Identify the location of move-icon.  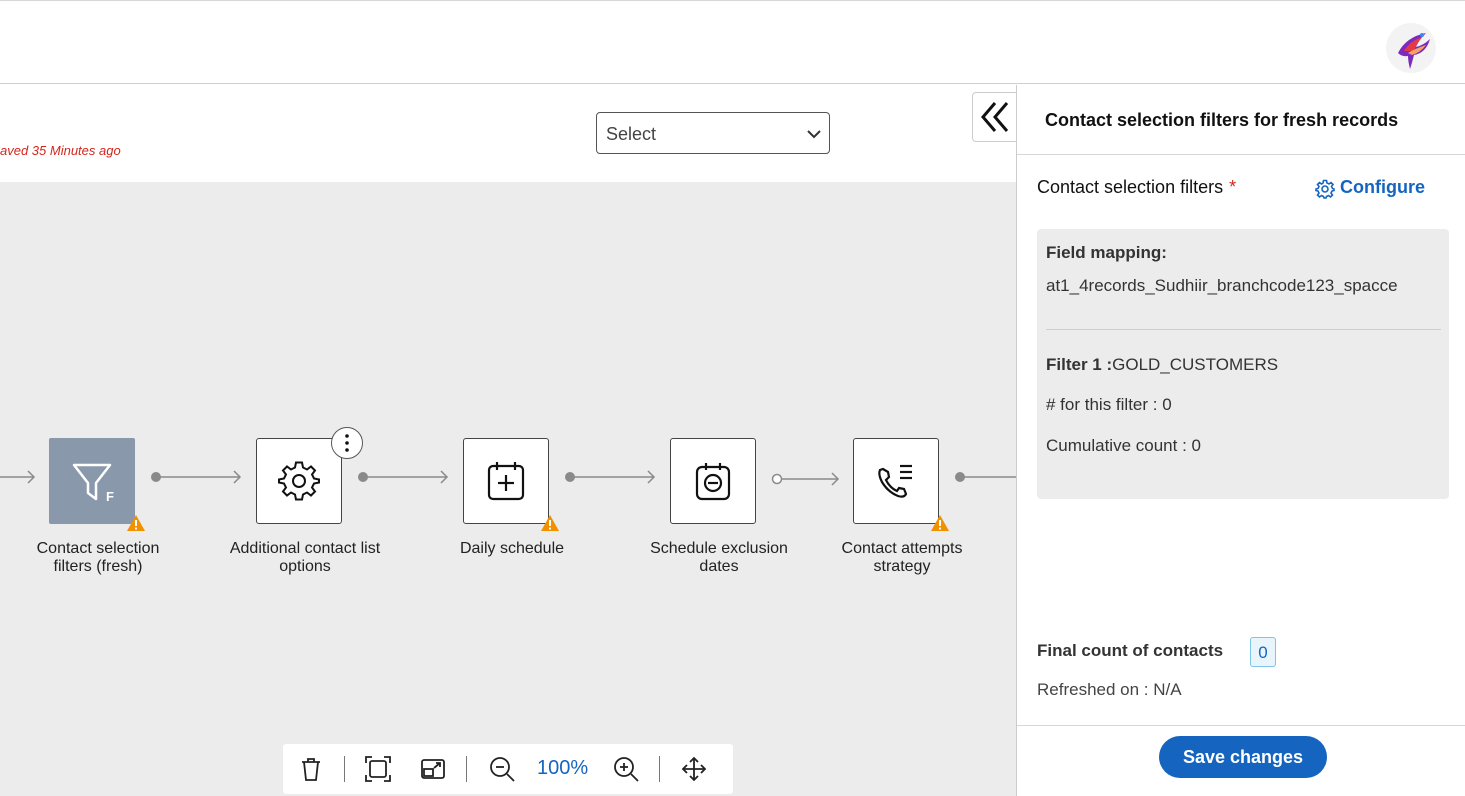
(694, 769).